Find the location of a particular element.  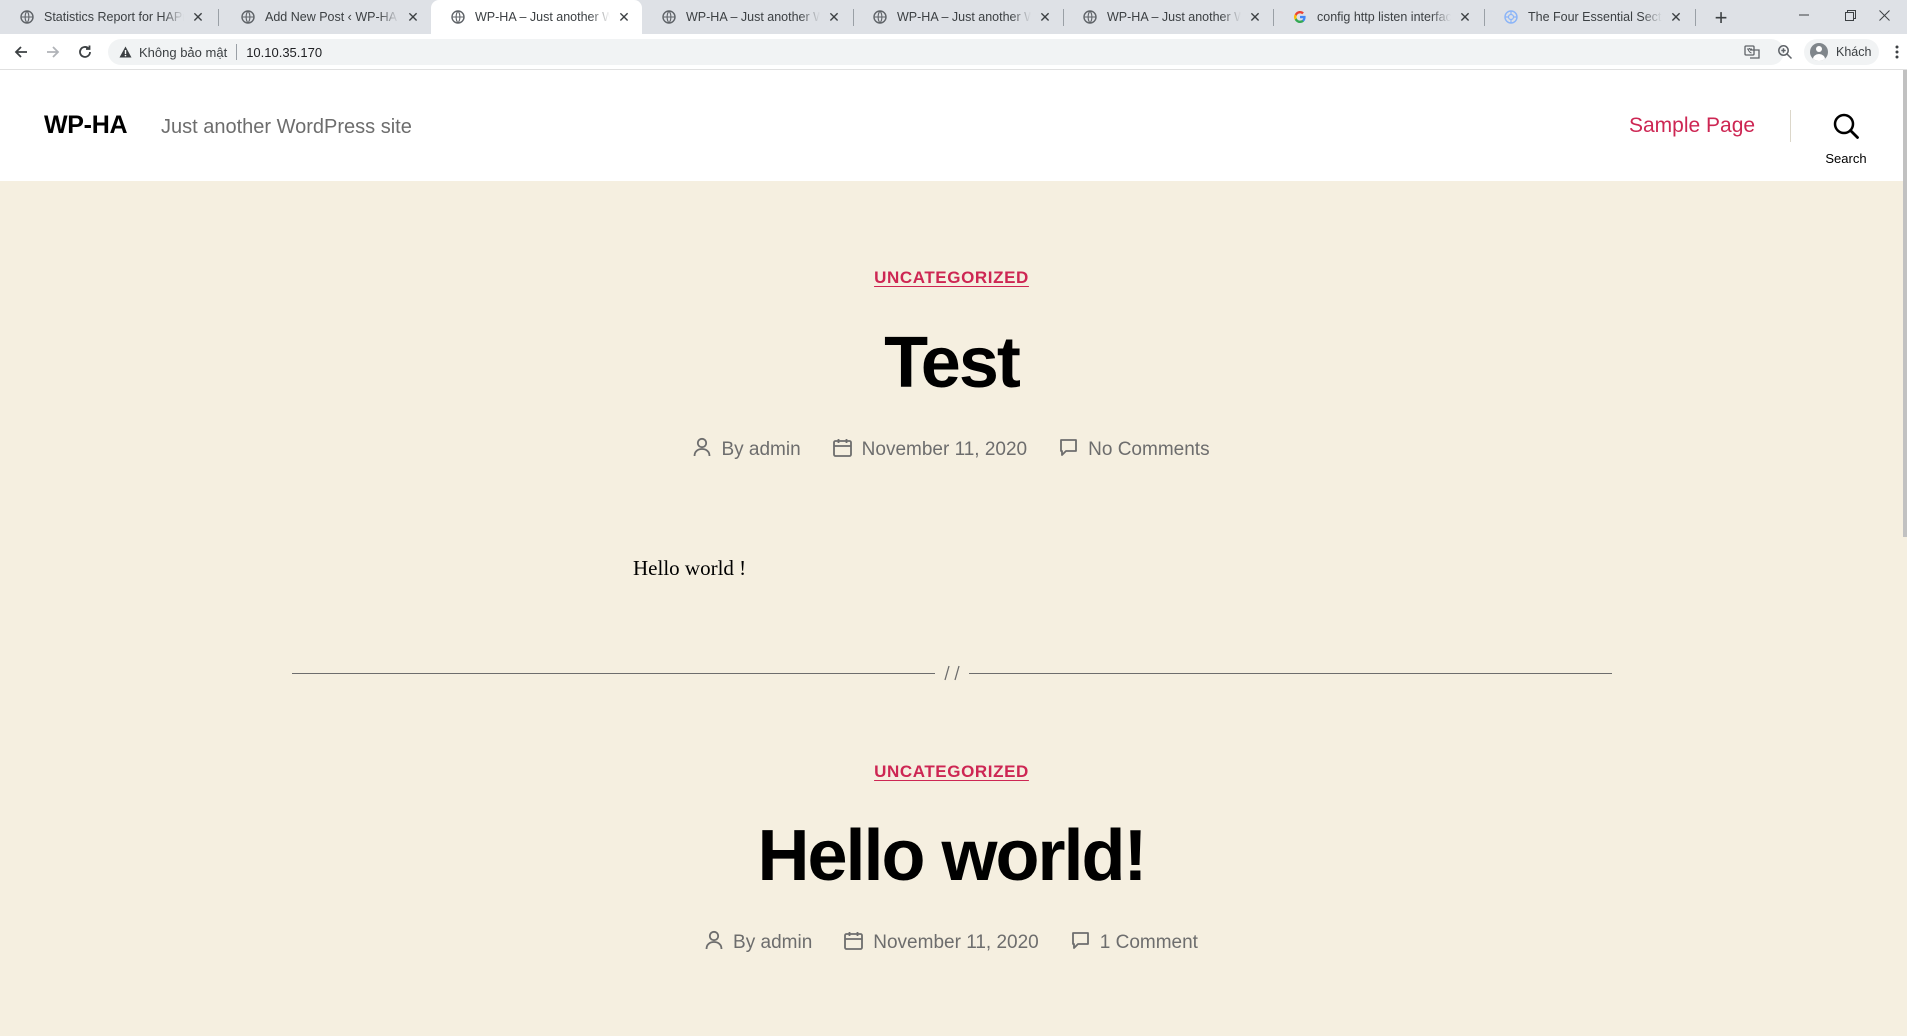

close-window-icon is located at coordinates (1884, 15).